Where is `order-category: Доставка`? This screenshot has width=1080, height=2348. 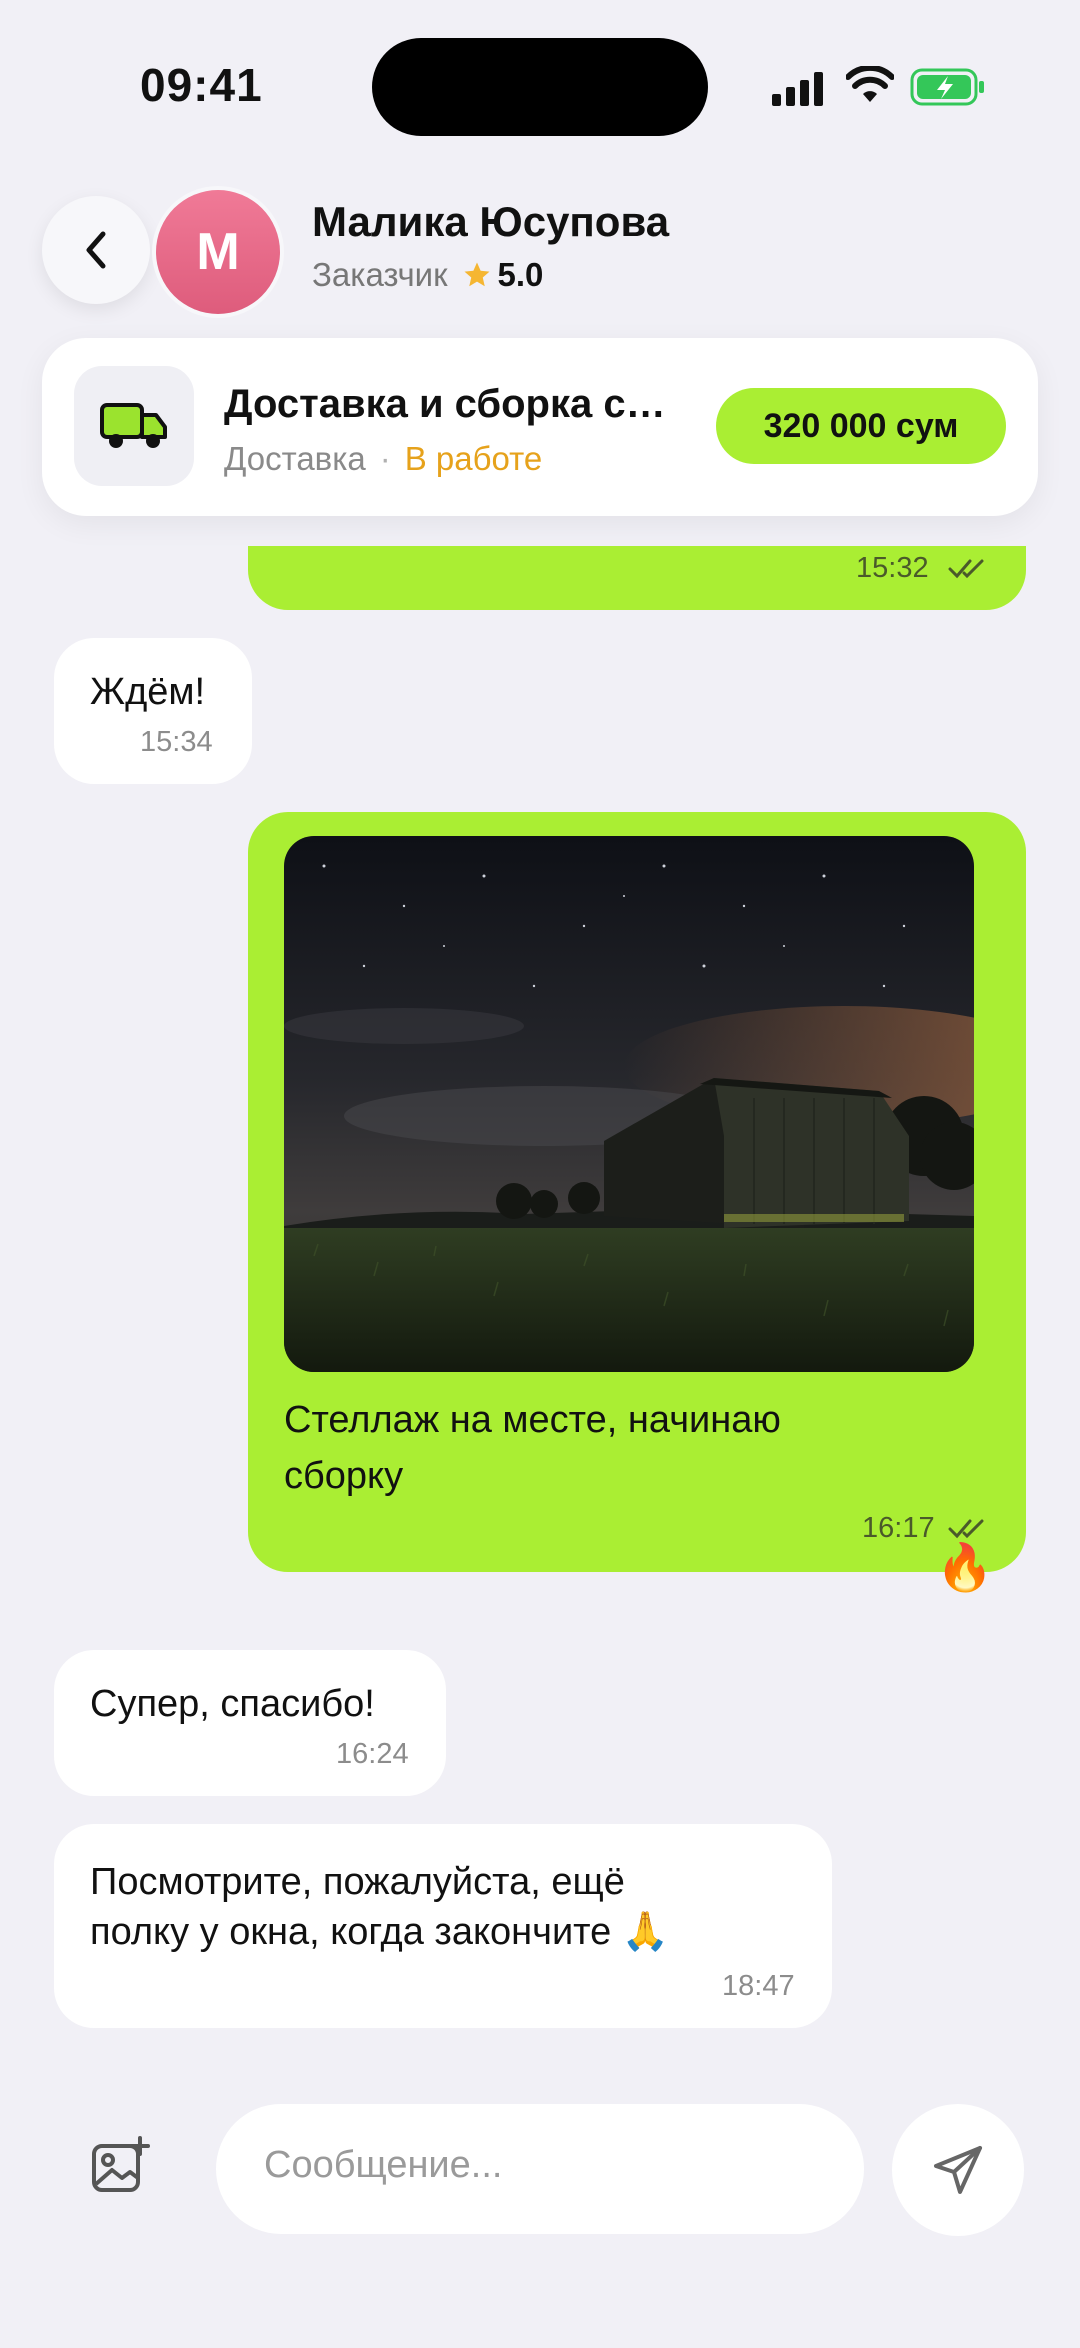 order-category: Доставка is located at coordinates (295, 458).